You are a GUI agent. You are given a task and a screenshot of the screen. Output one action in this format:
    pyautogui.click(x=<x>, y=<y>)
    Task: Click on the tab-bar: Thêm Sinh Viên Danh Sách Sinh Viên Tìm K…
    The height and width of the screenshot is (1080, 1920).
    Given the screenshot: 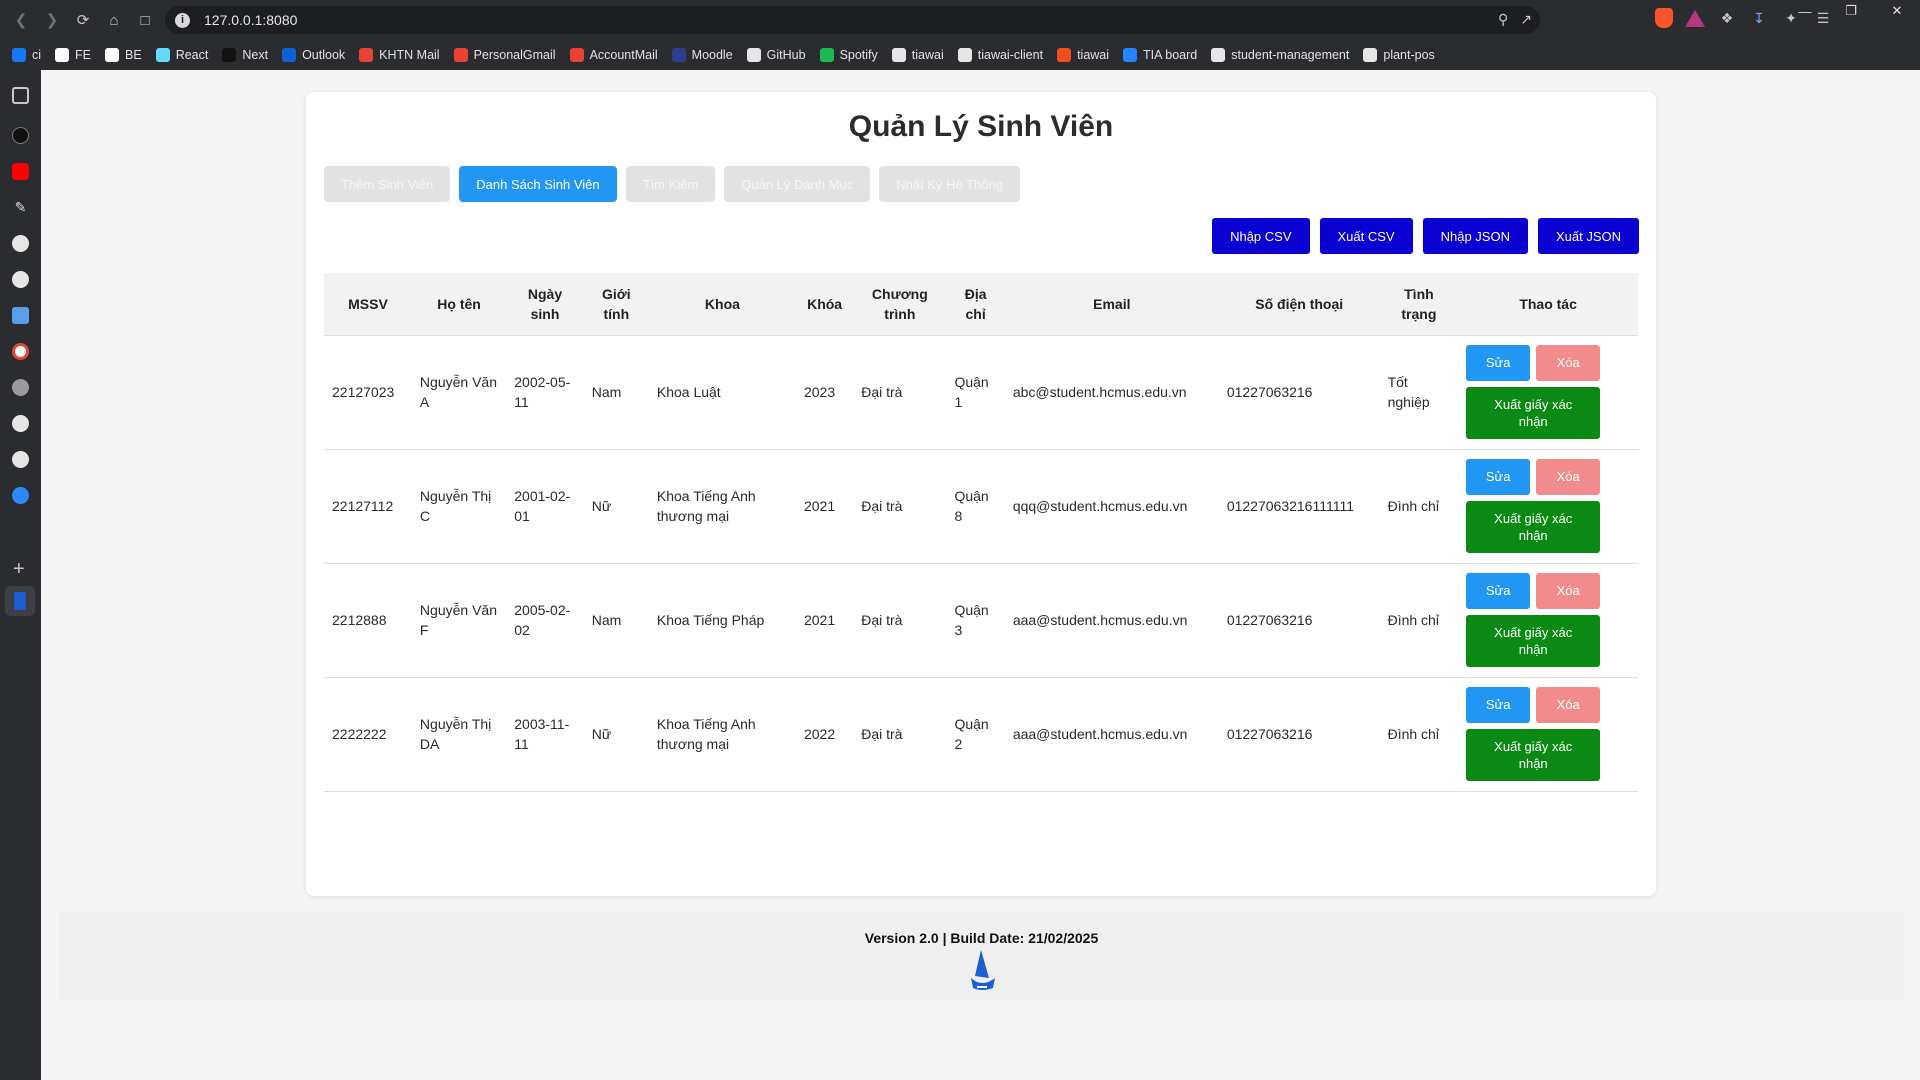 What is the action you would take?
    pyautogui.click(x=672, y=184)
    